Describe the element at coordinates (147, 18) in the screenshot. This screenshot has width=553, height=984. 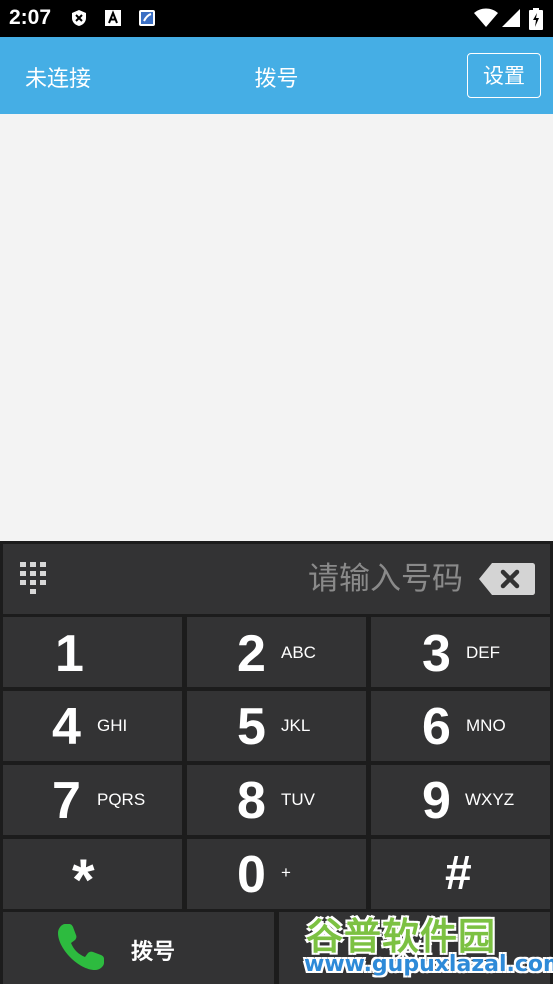
I see `app-badge-icon` at that location.